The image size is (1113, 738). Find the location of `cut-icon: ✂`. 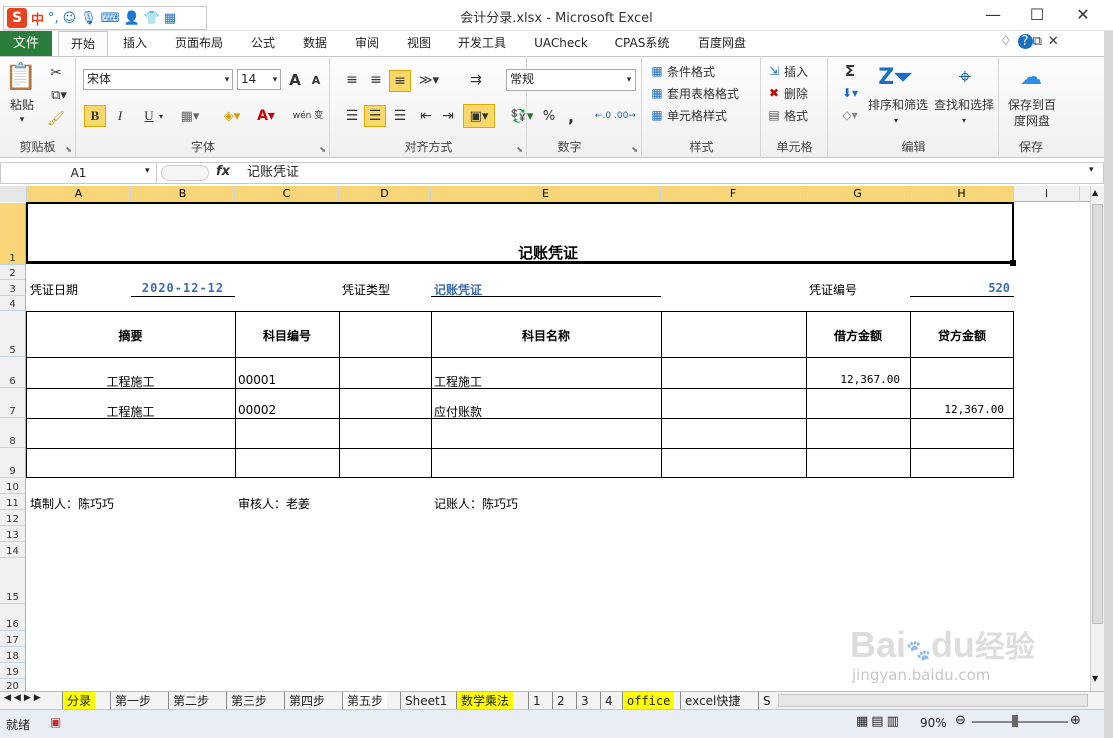

cut-icon: ✂ is located at coordinates (56, 73).